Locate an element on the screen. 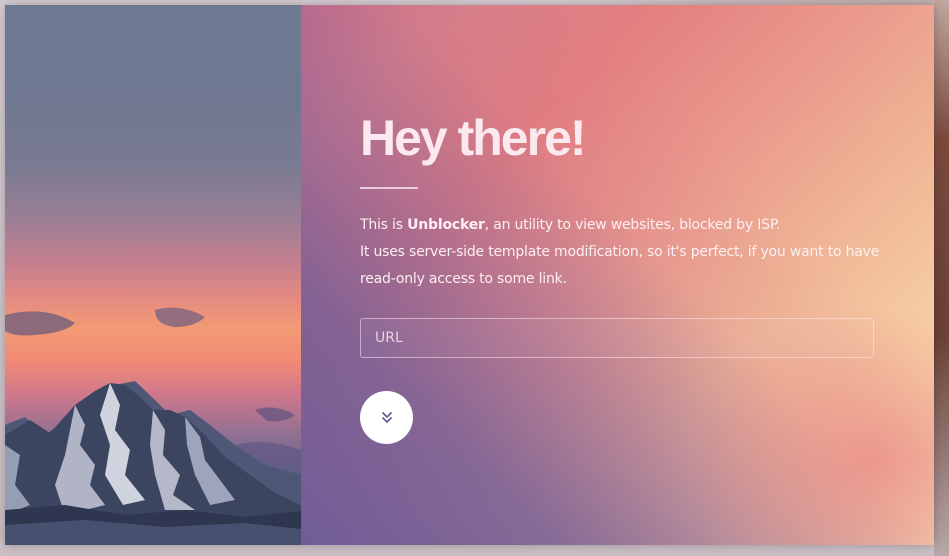 The height and width of the screenshot is (556, 949). double-chevron-down-icon is located at coordinates (386, 417).